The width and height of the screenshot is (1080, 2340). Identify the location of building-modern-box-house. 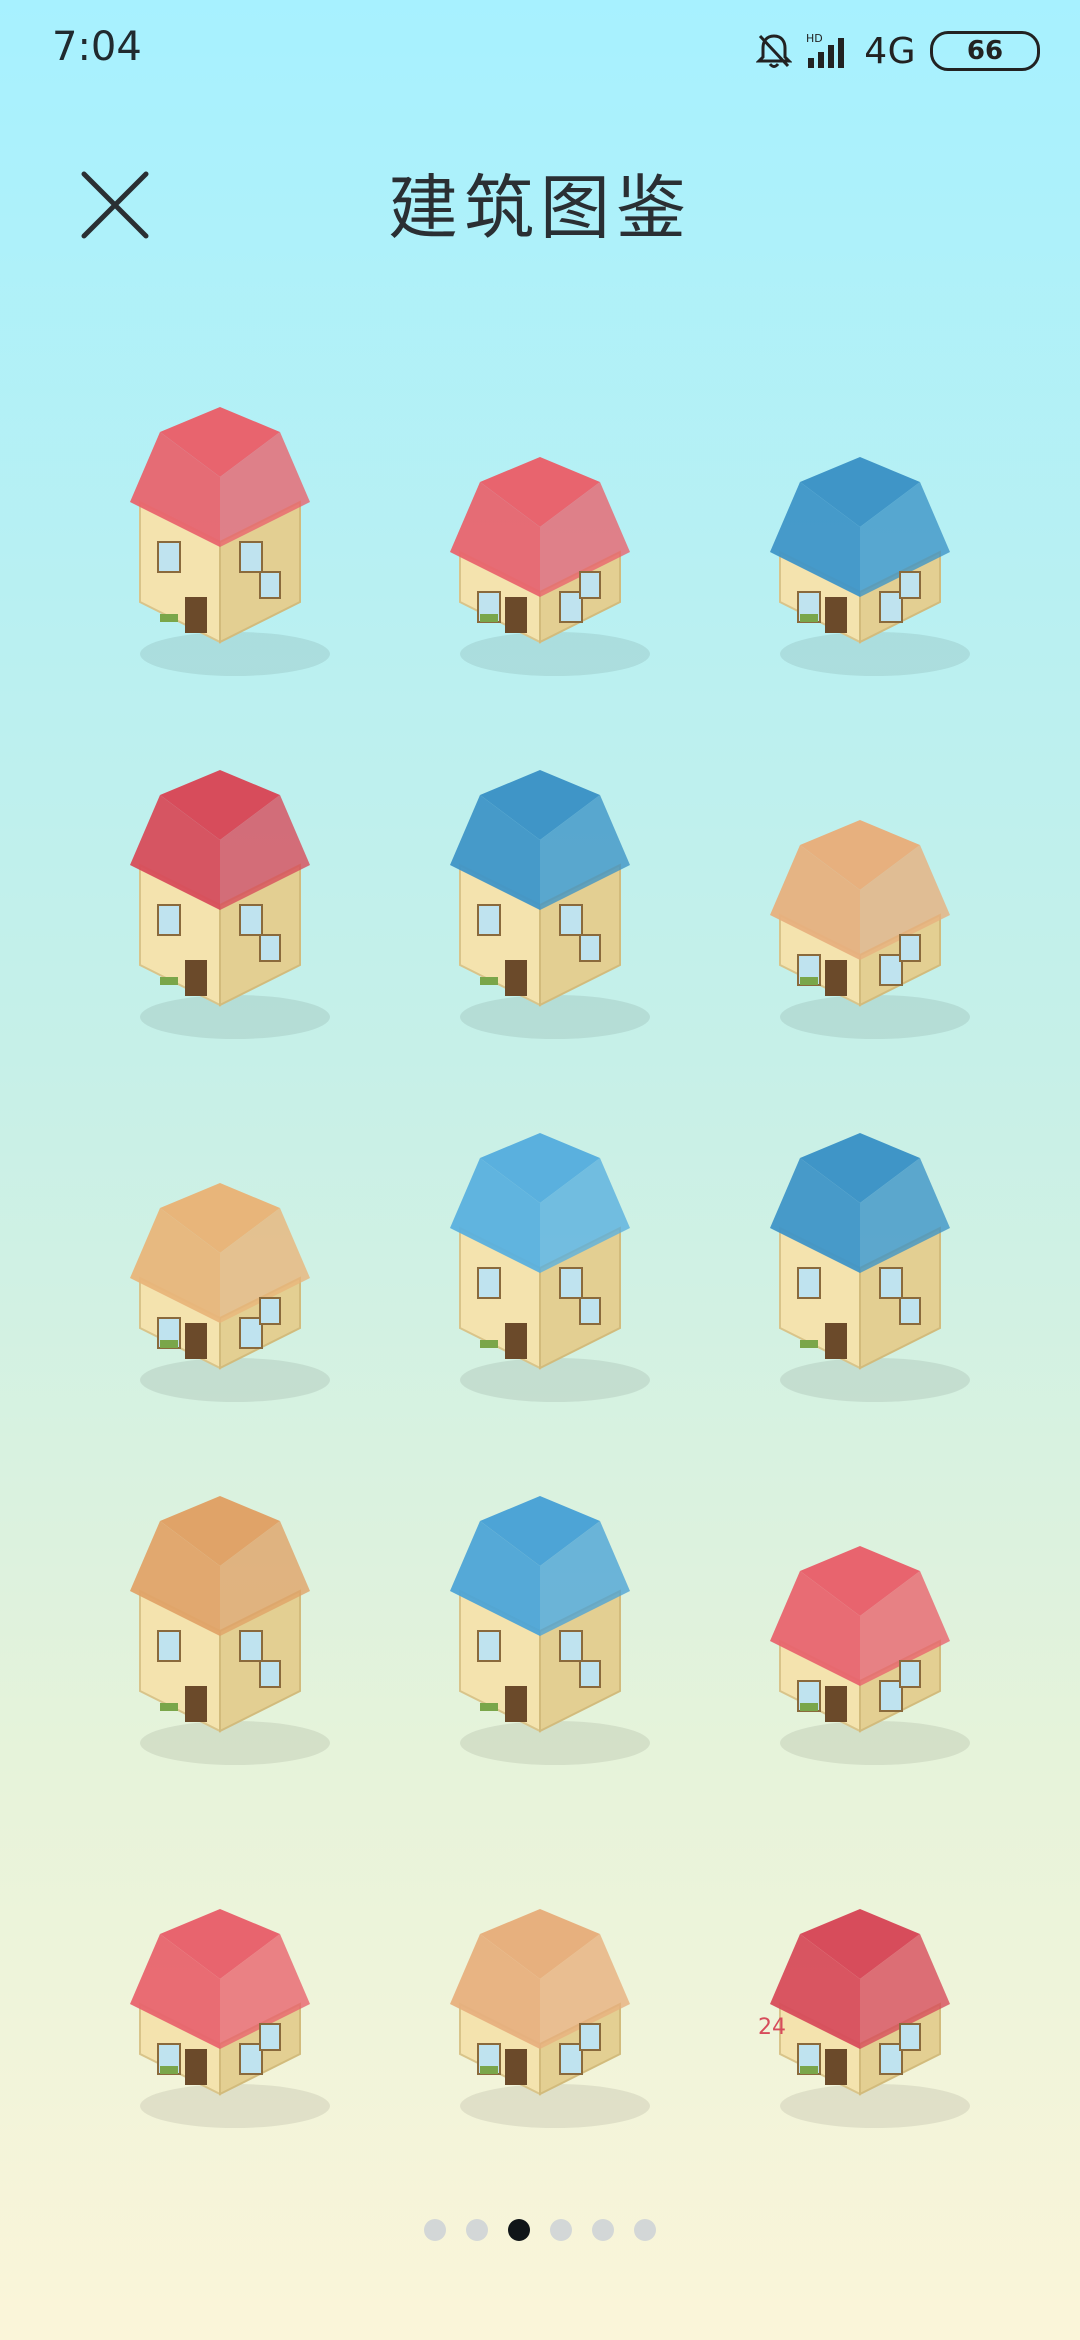
(220, 1630).